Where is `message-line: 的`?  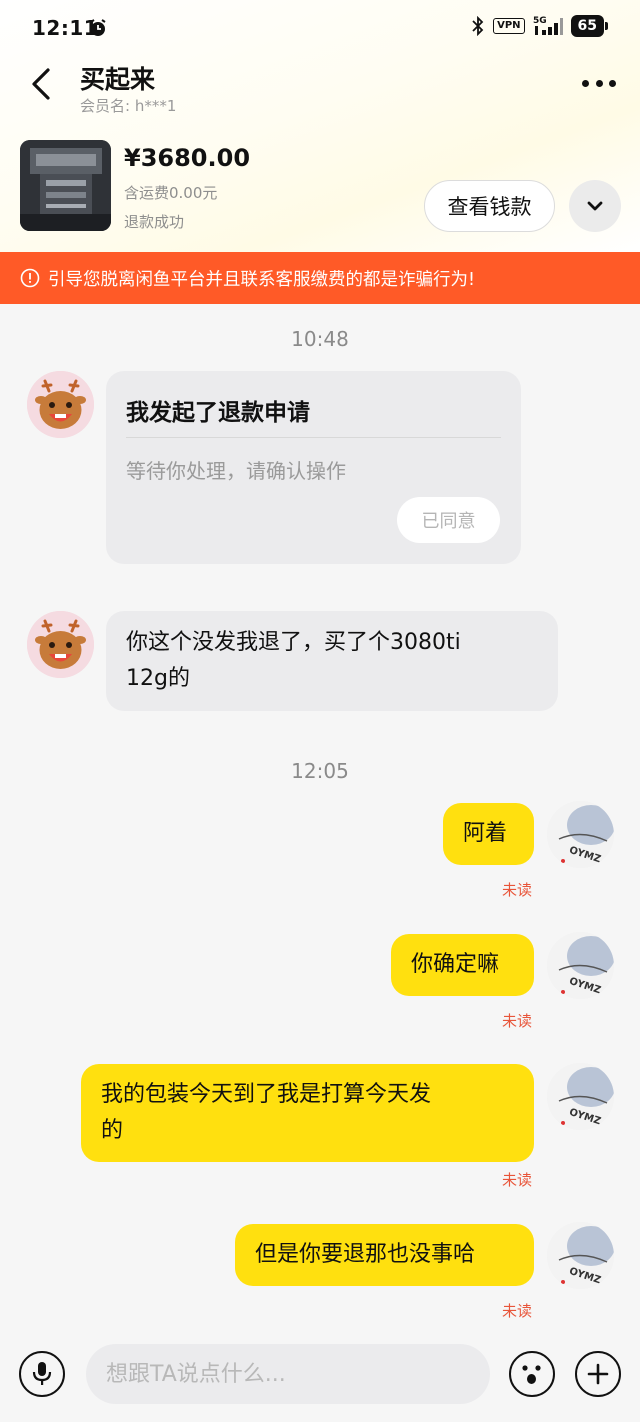 message-line: 的 is located at coordinates (112, 1130).